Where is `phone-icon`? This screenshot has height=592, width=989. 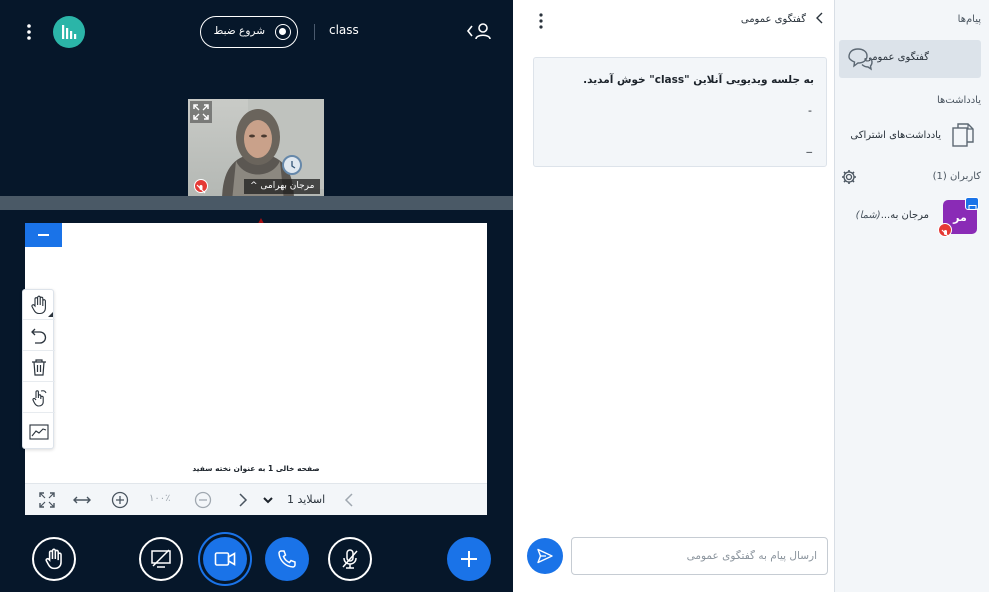 phone-icon is located at coordinates (287, 559).